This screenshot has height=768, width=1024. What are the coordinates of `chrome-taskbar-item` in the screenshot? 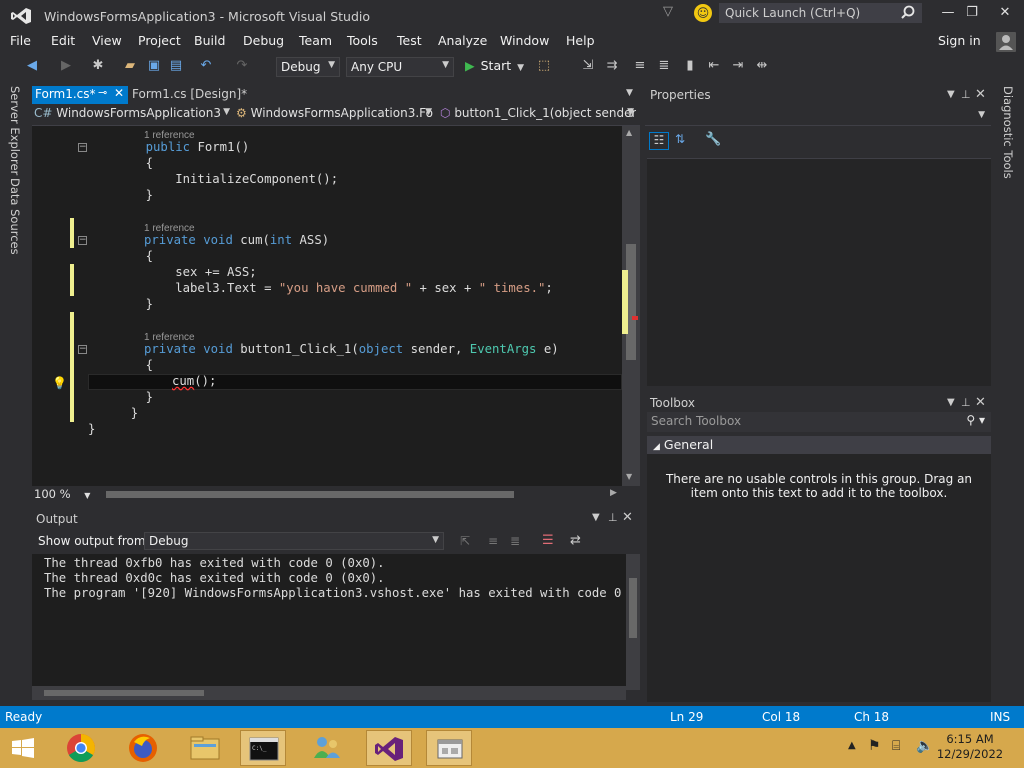 It's located at (81, 748).